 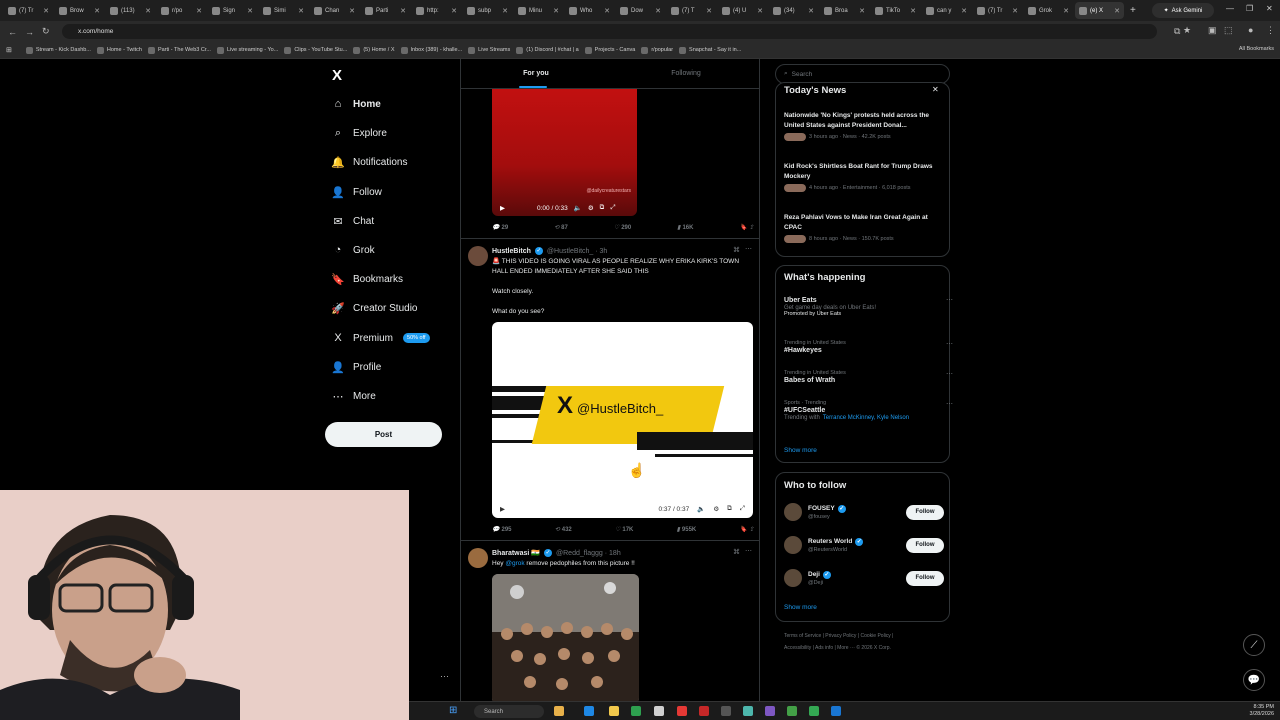 I want to click on browser-tab: Minu ✕, so click(x=538, y=10).